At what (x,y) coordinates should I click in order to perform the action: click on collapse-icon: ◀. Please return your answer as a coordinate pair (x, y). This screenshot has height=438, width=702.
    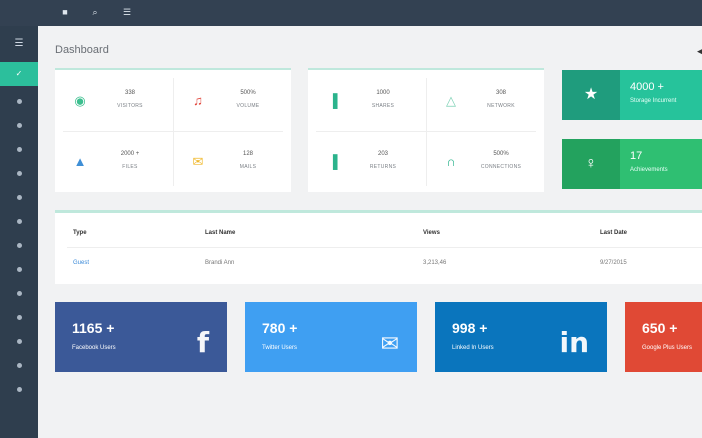
    Looking at the image, I should click on (699, 51).